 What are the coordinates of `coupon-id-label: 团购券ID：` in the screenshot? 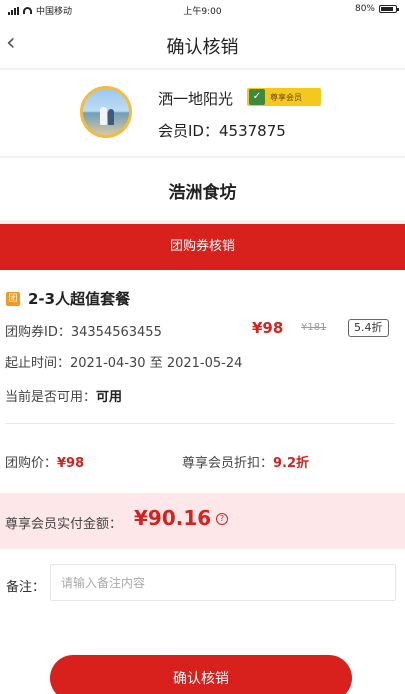 It's located at (38, 332).